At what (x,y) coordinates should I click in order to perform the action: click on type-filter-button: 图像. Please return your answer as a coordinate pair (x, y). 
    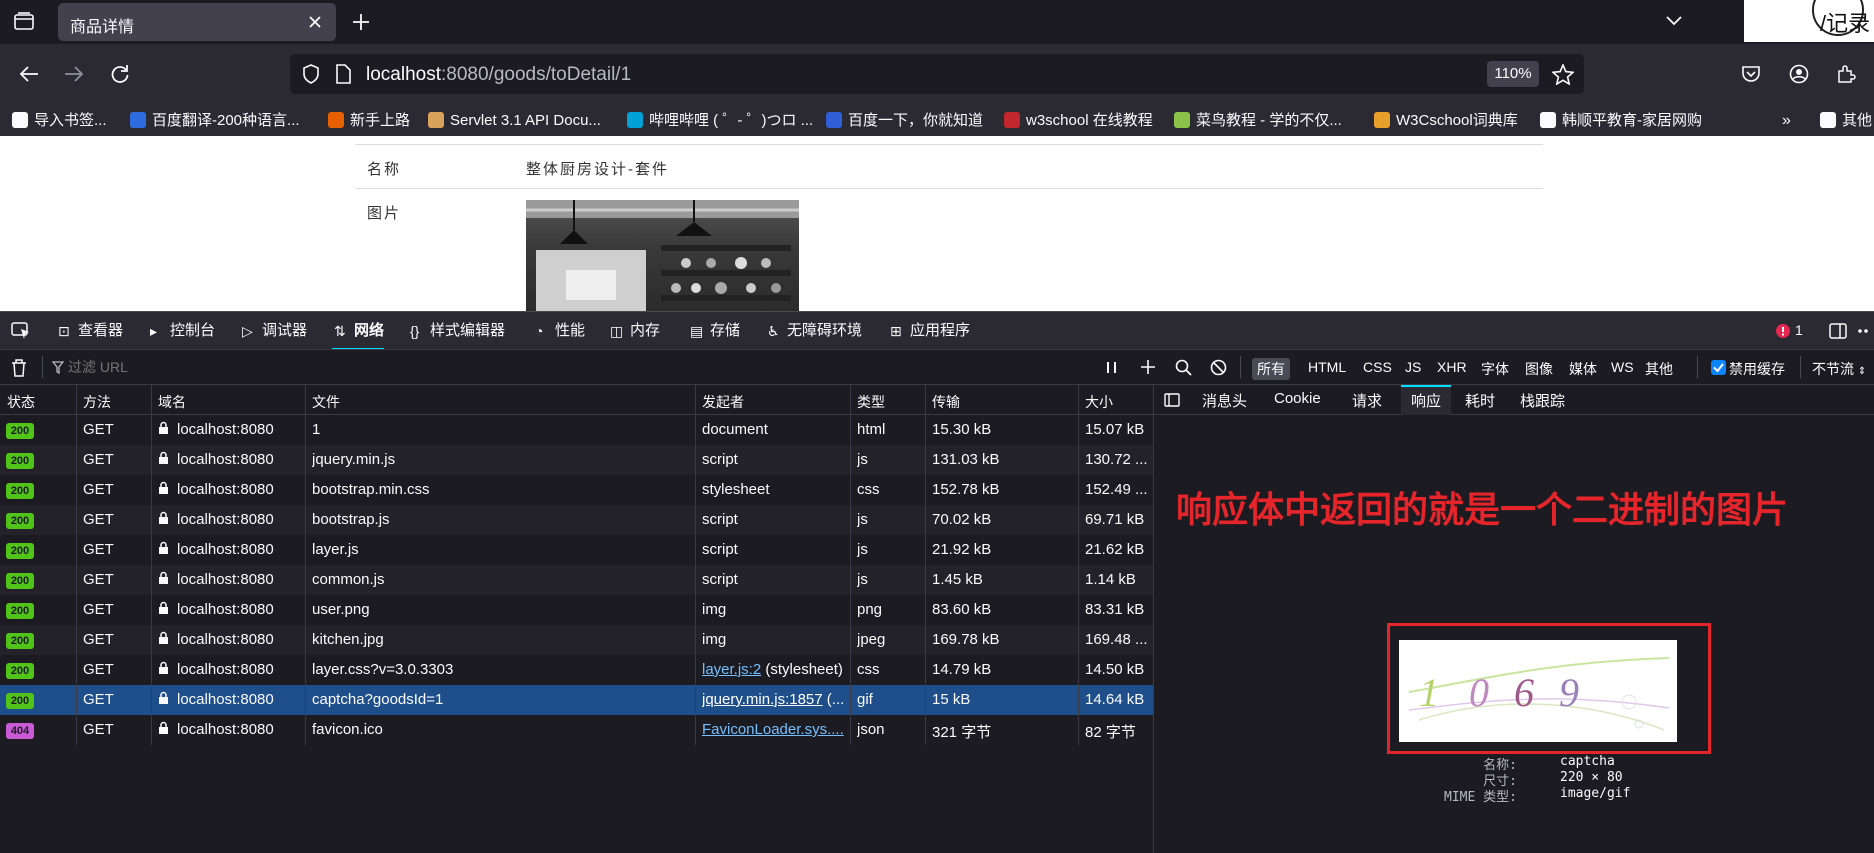
    Looking at the image, I should click on (1539, 369).